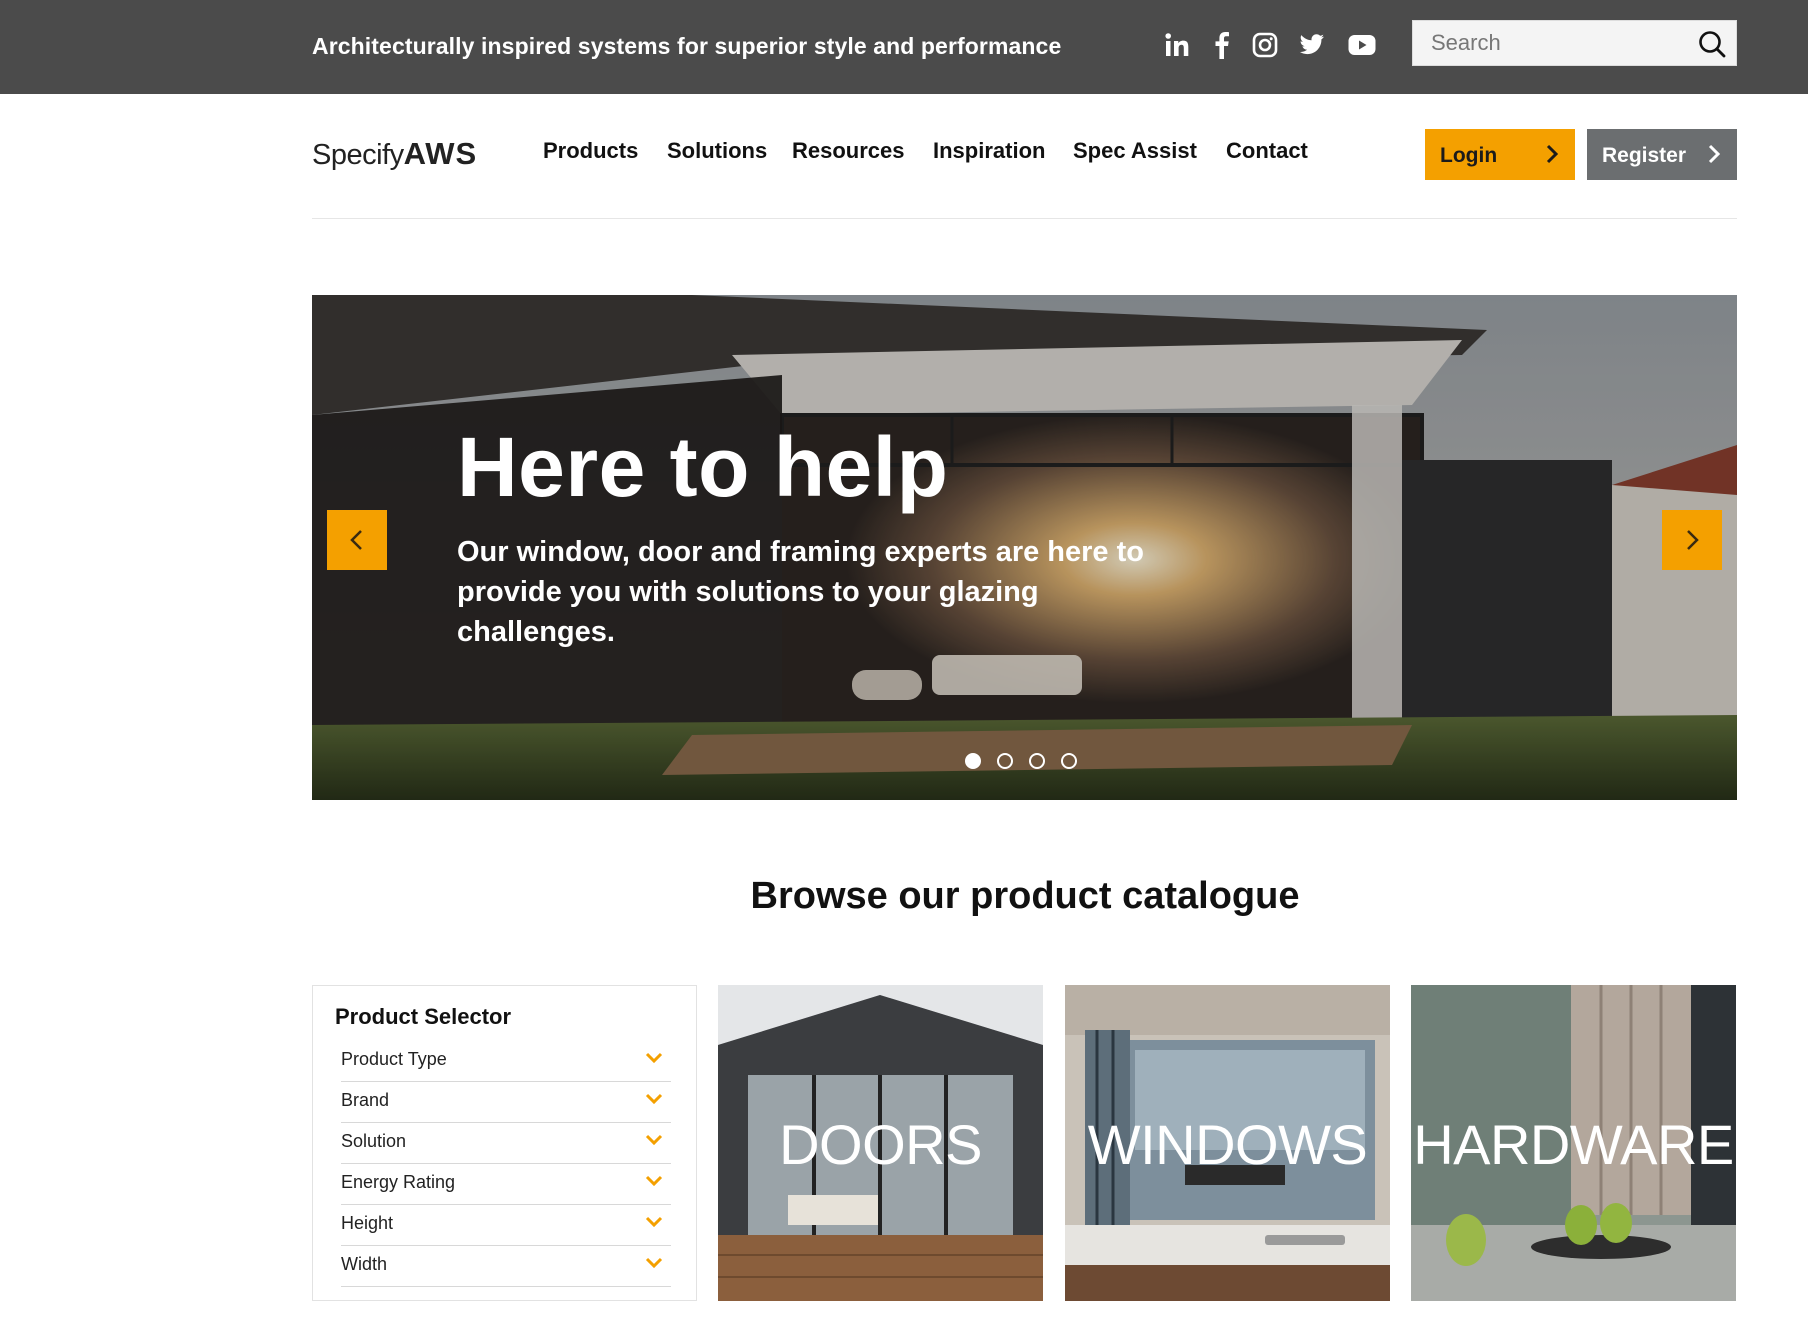 The width and height of the screenshot is (1808, 1341). Describe the element at coordinates (703, 467) in the screenshot. I see `hero-title: Here to help` at that location.